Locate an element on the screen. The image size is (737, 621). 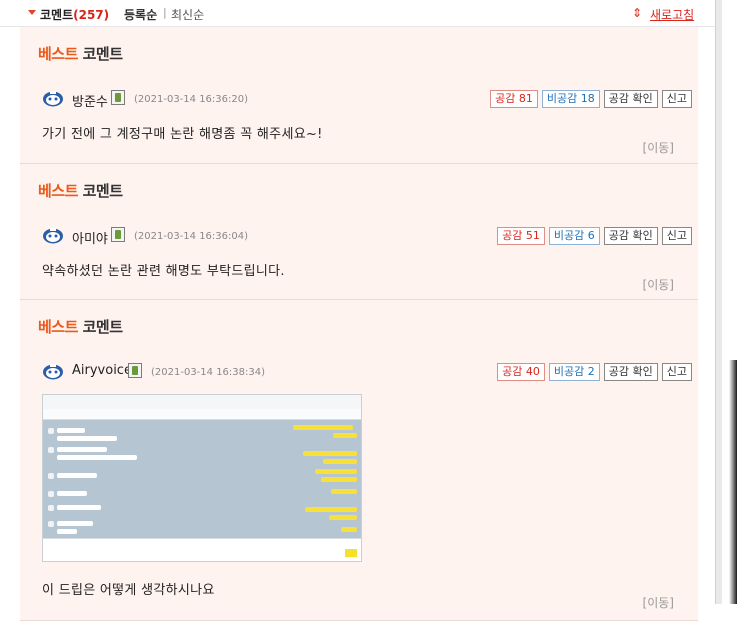
chat-window-titlebar is located at coordinates (202, 402).